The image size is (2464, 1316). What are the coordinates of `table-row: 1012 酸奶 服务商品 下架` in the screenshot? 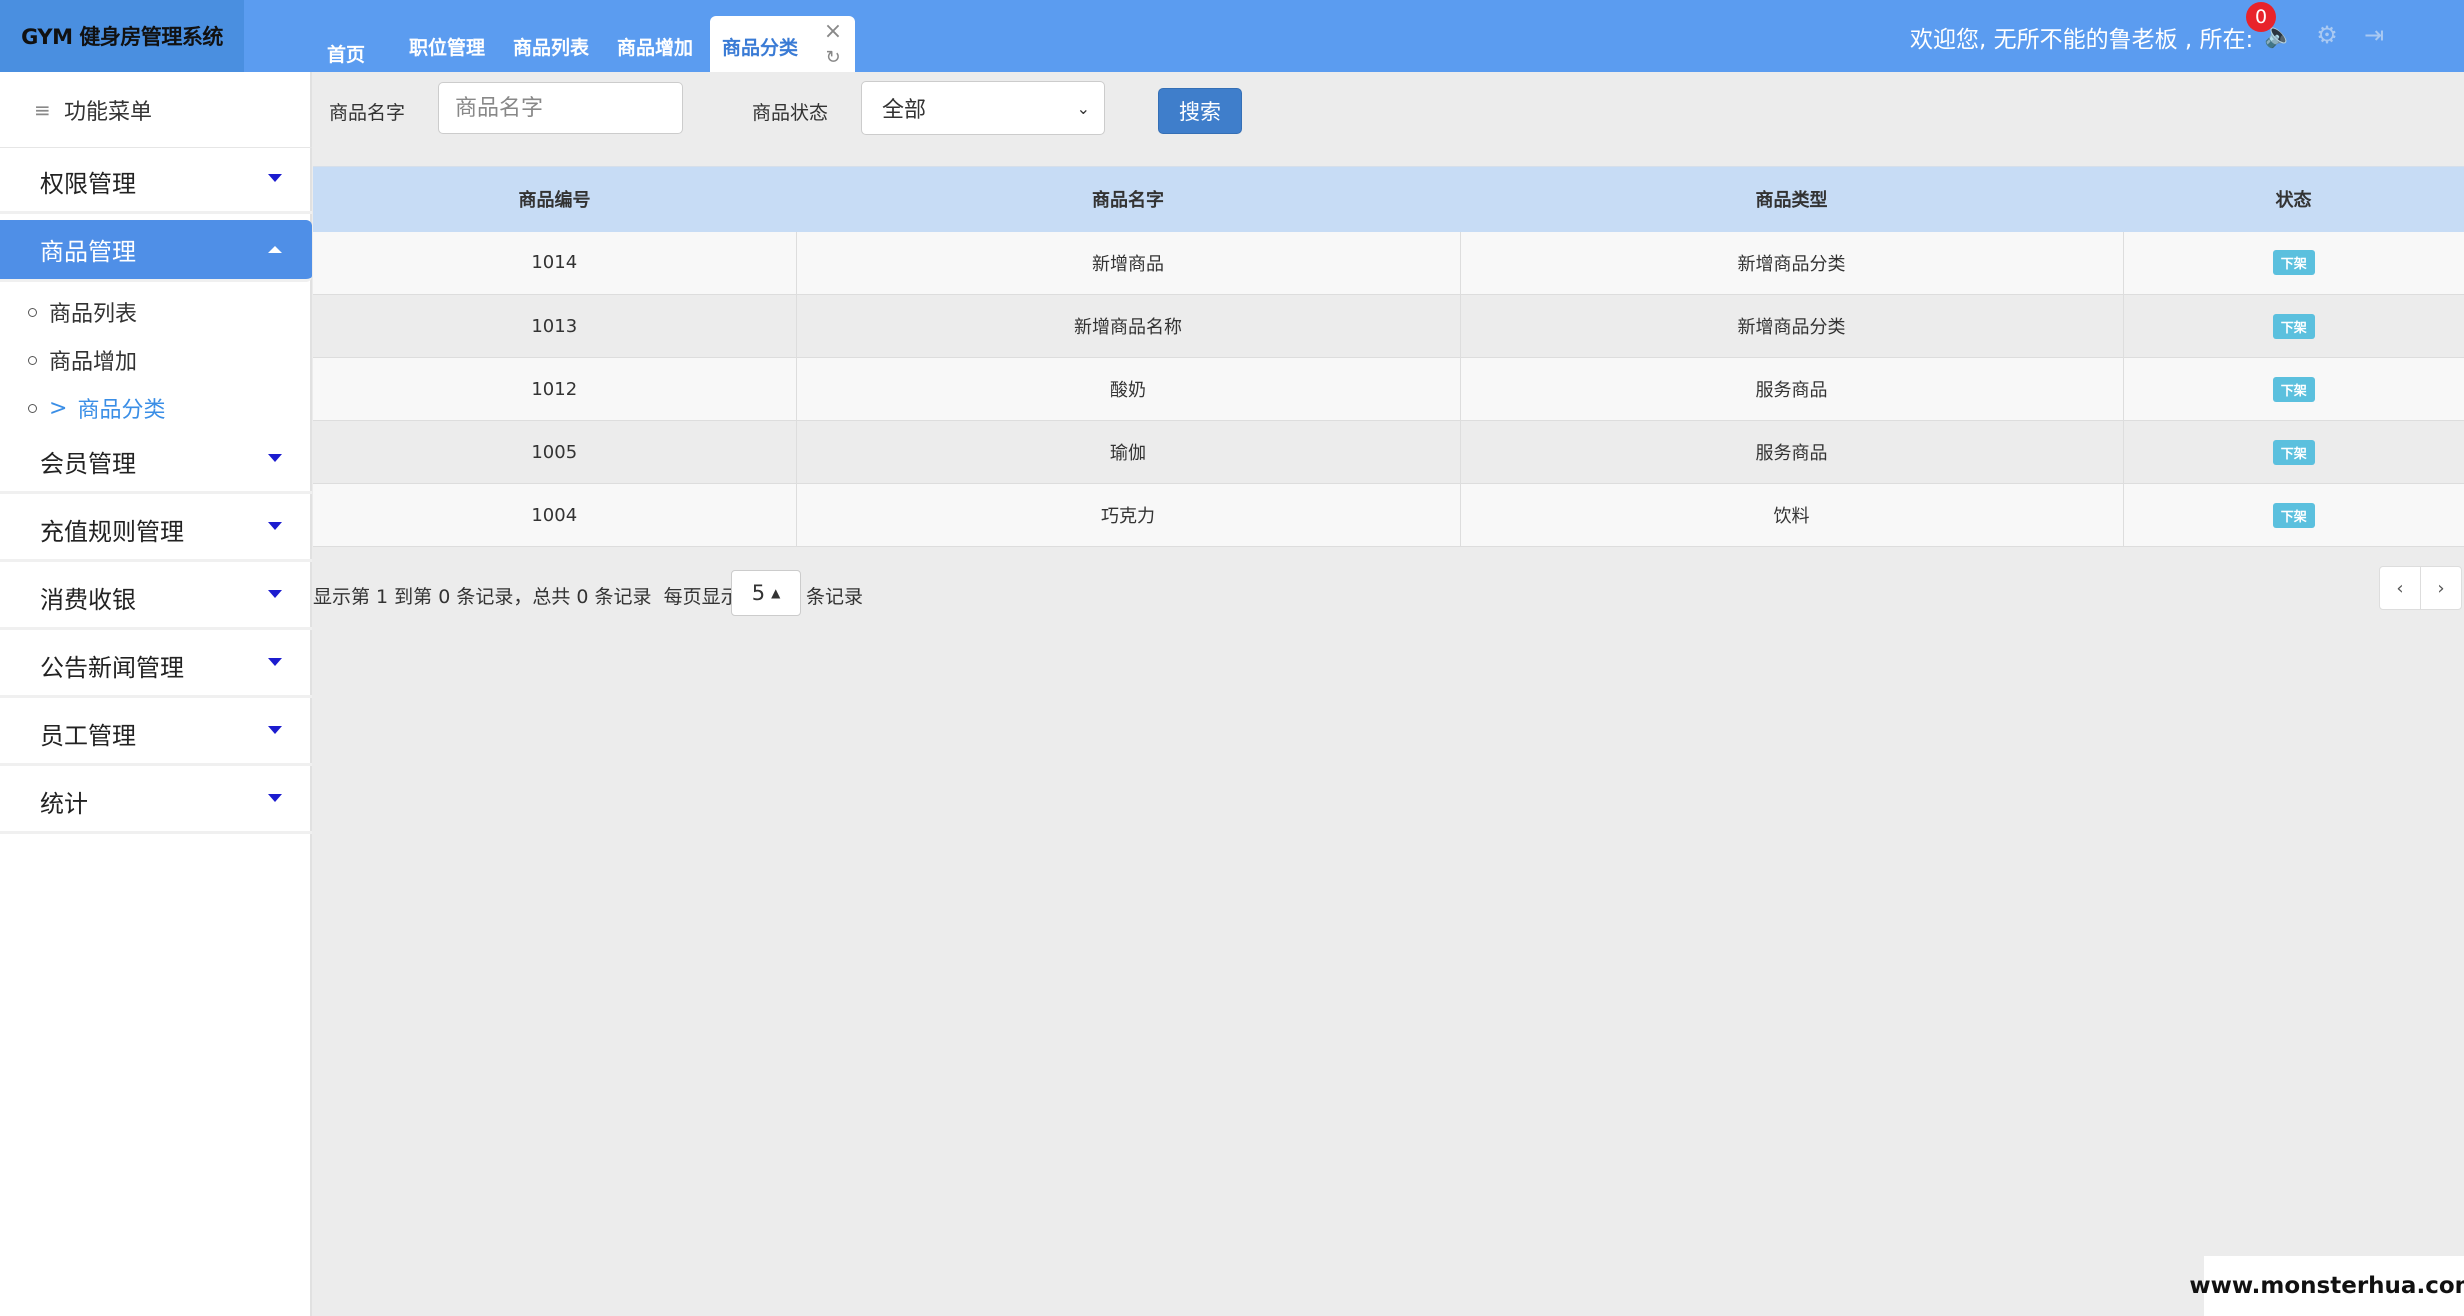 It's located at (1388, 389).